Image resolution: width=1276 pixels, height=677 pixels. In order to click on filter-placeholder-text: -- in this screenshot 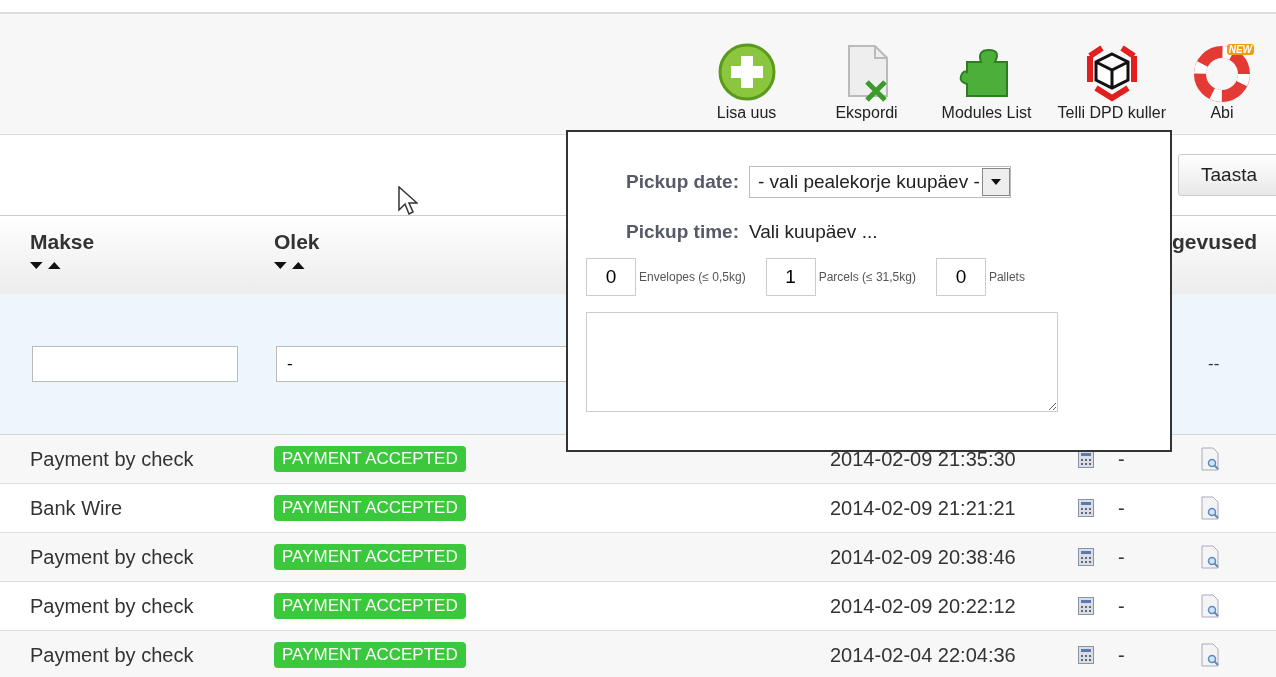, I will do `click(1213, 364)`.